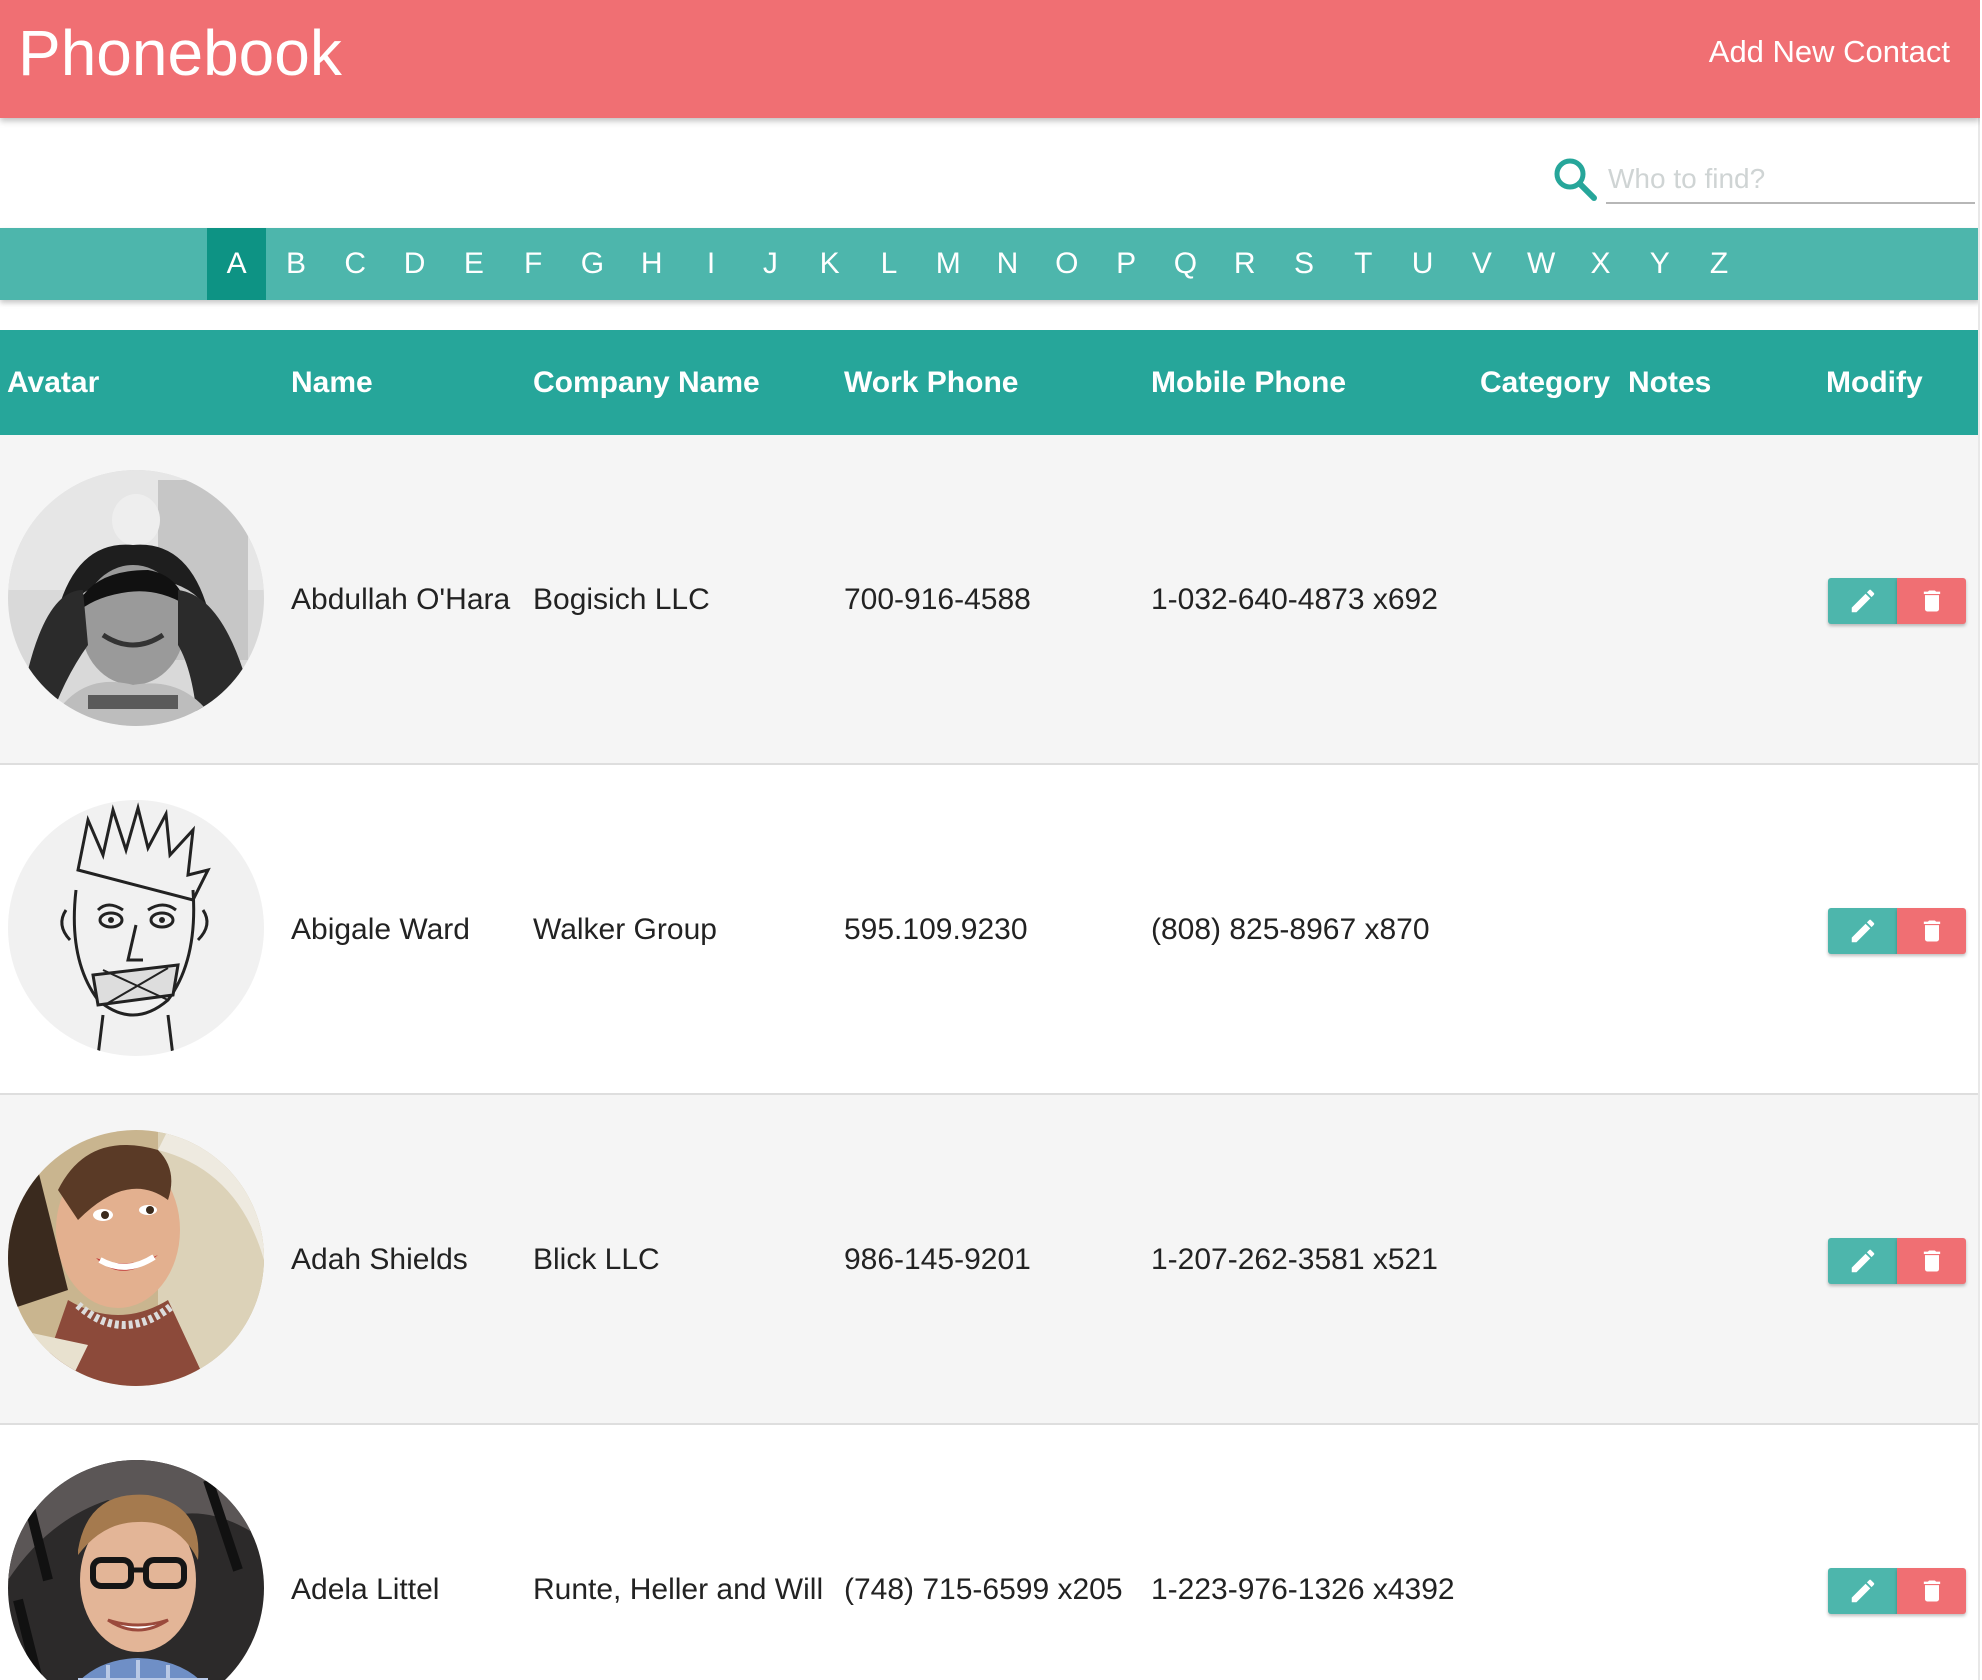  What do you see at coordinates (1790, 180) in the screenshot?
I see `search-input` at bounding box center [1790, 180].